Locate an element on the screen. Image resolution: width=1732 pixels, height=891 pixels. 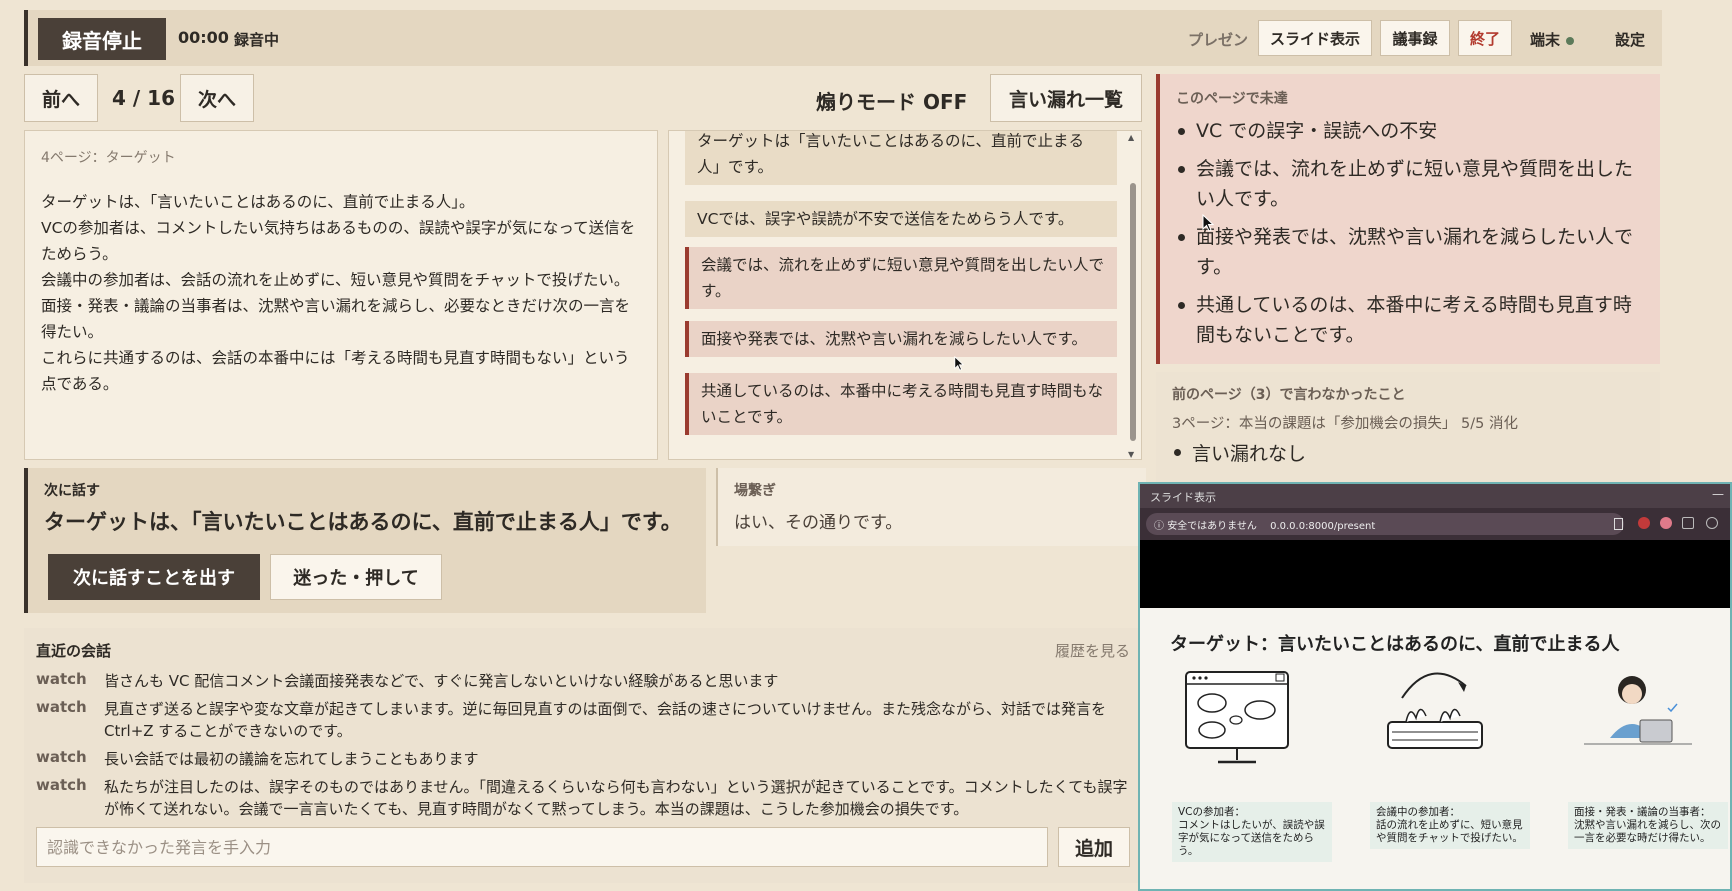
stop-recording-button: 録音停止 is located at coordinates (102, 39).